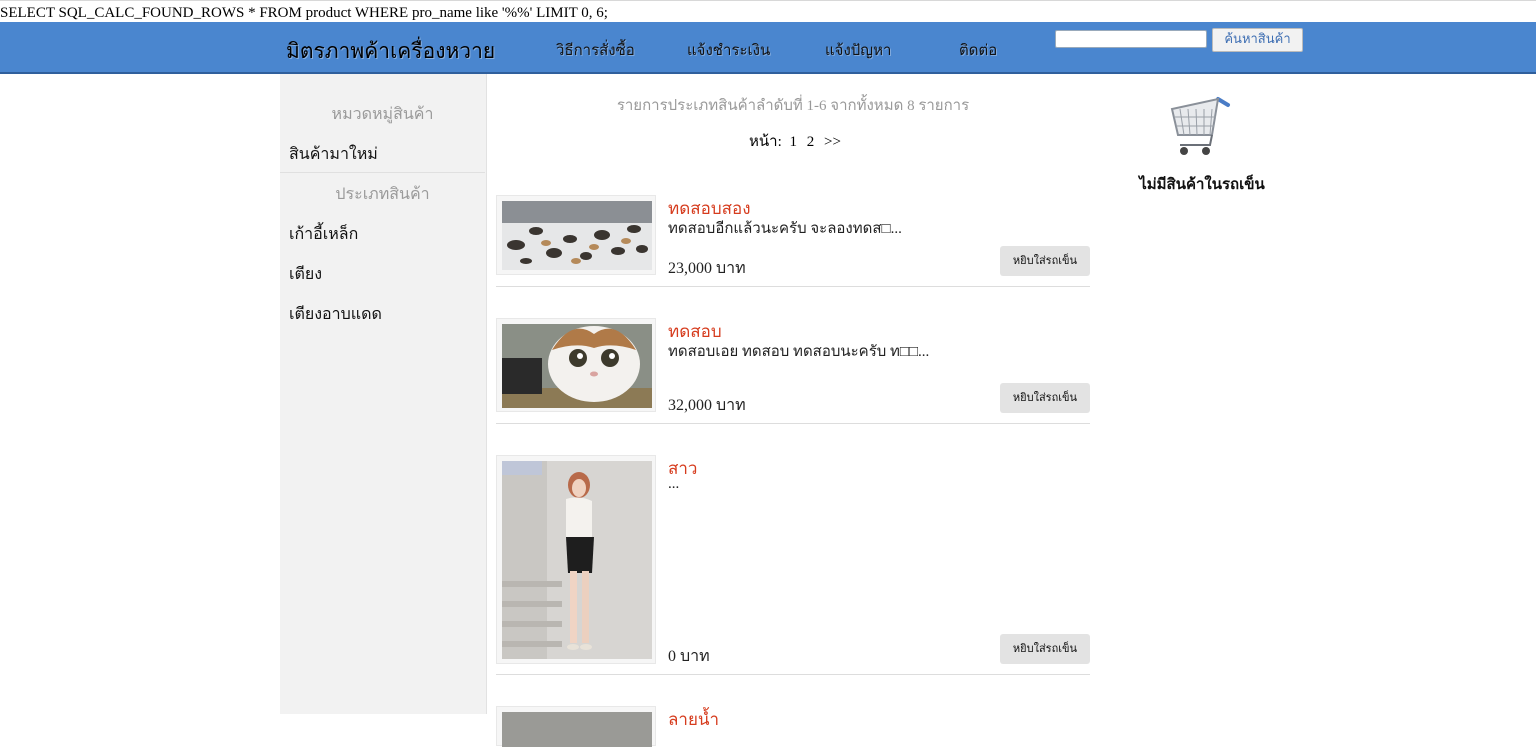 This screenshot has height=747, width=1536. Describe the element at coordinates (577, 729) in the screenshot. I see `photo` at that location.